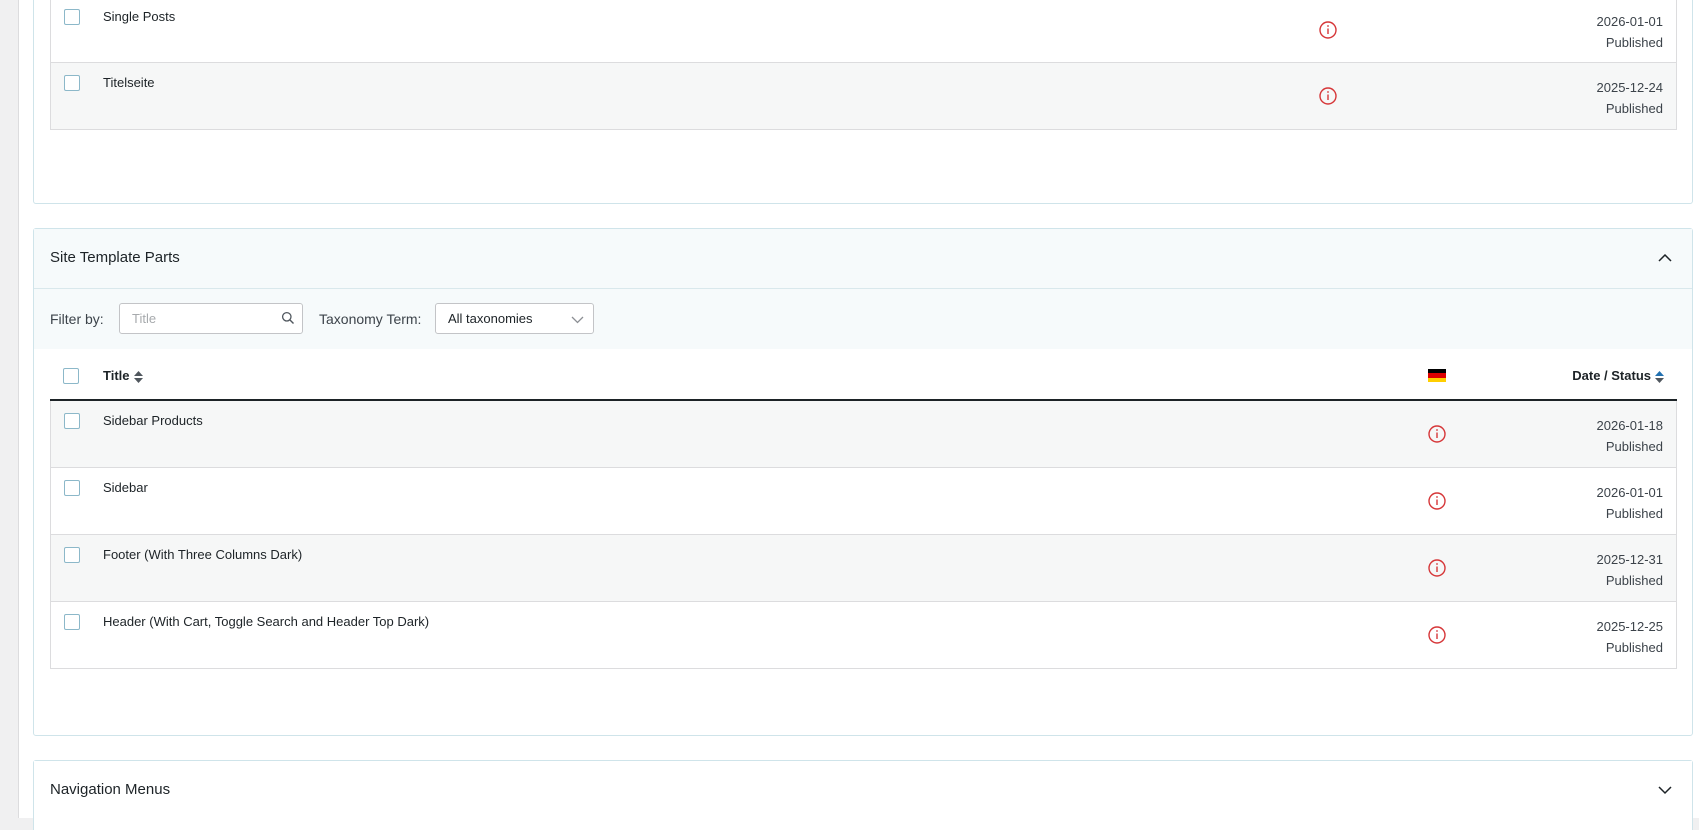 The height and width of the screenshot is (830, 1699). Describe the element at coordinates (1630, 87) in the screenshot. I see `row-date: 2025-12-24` at that location.